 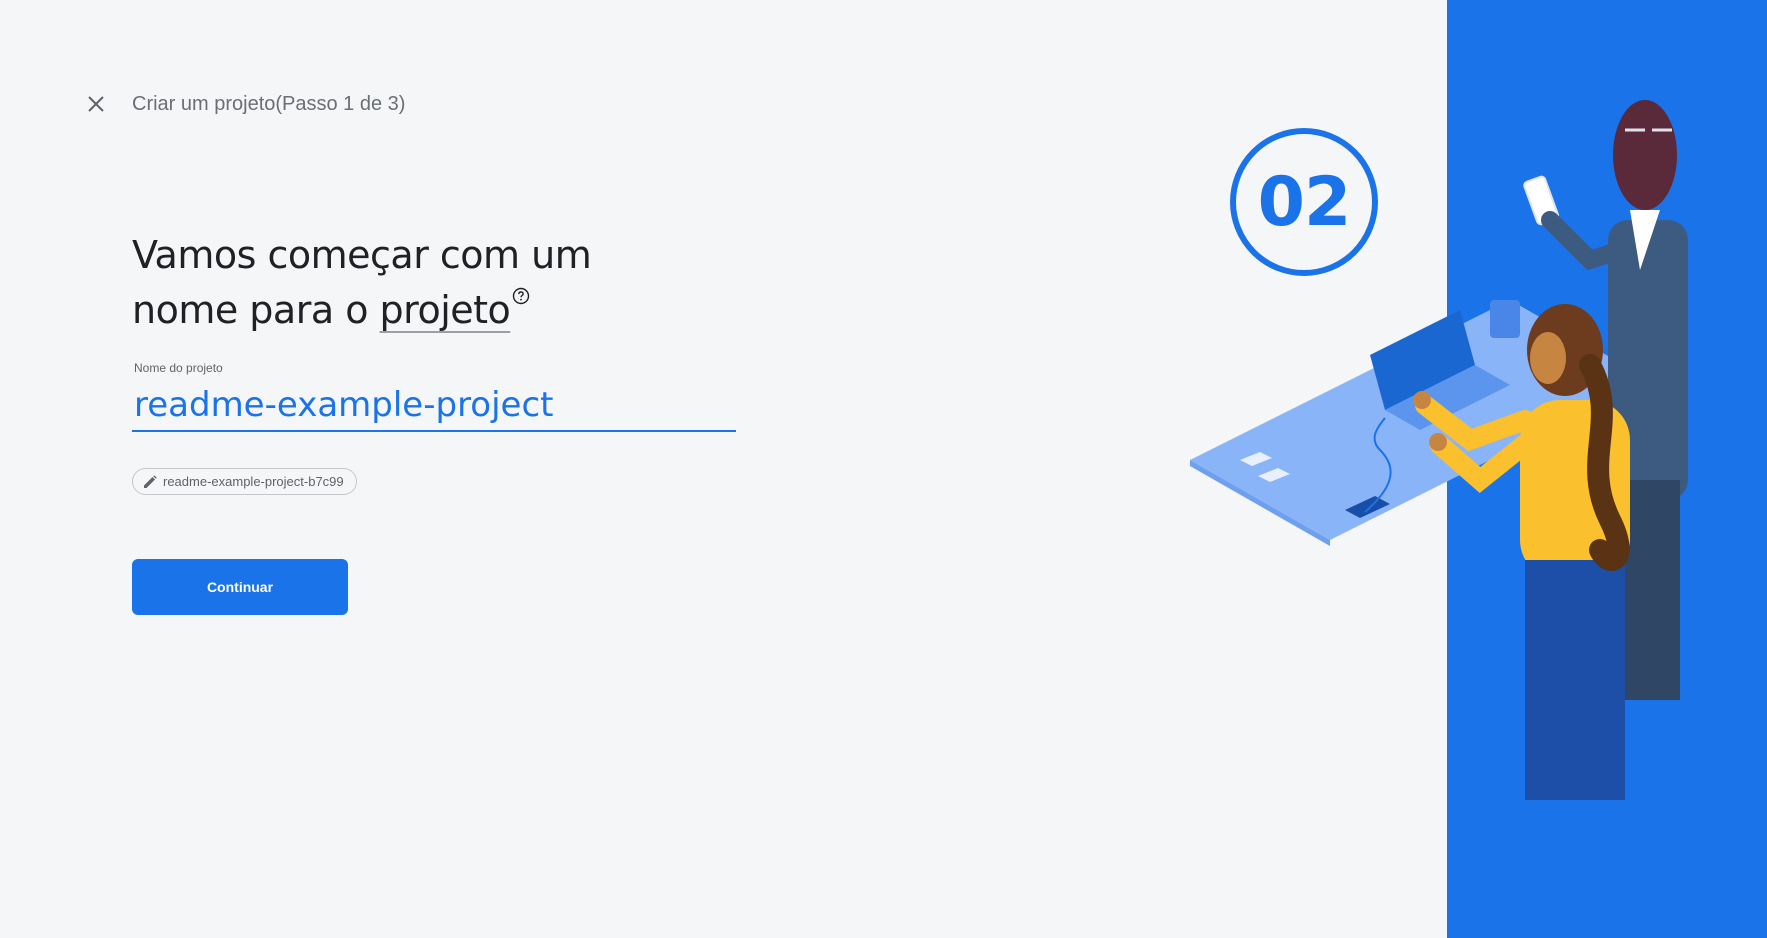 What do you see at coordinates (240, 587) in the screenshot?
I see `continue-button: Continuar` at bounding box center [240, 587].